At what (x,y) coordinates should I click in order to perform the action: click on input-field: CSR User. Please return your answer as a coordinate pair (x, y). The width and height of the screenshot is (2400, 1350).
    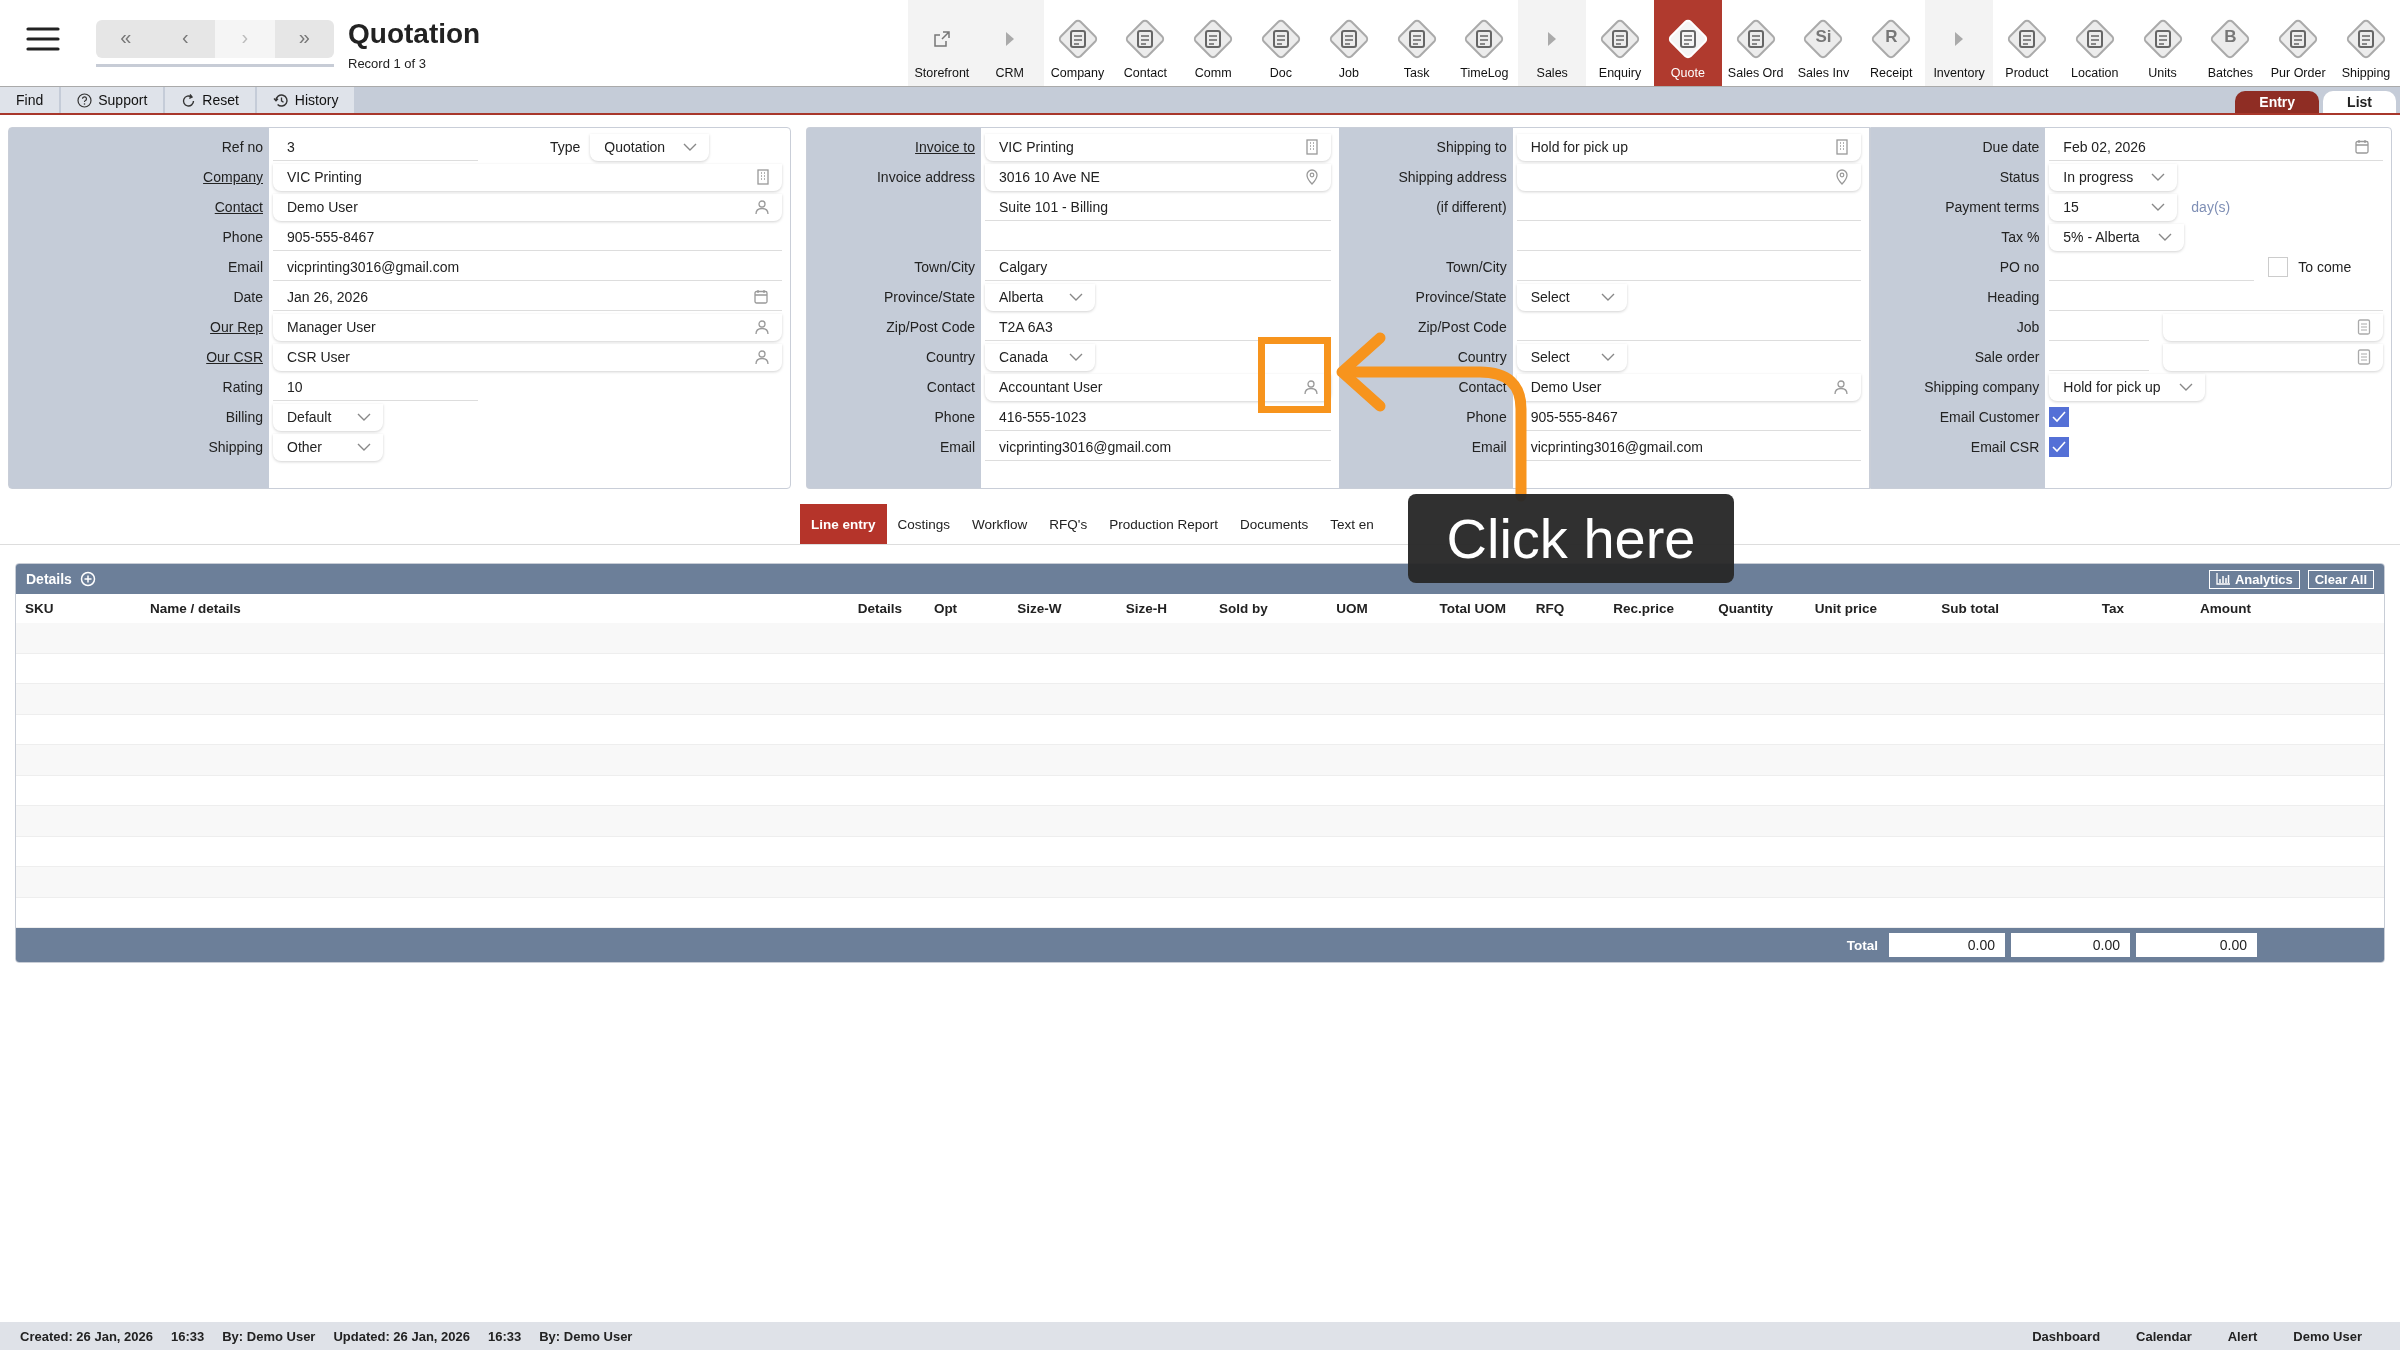
    Looking at the image, I should click on (527, 357).